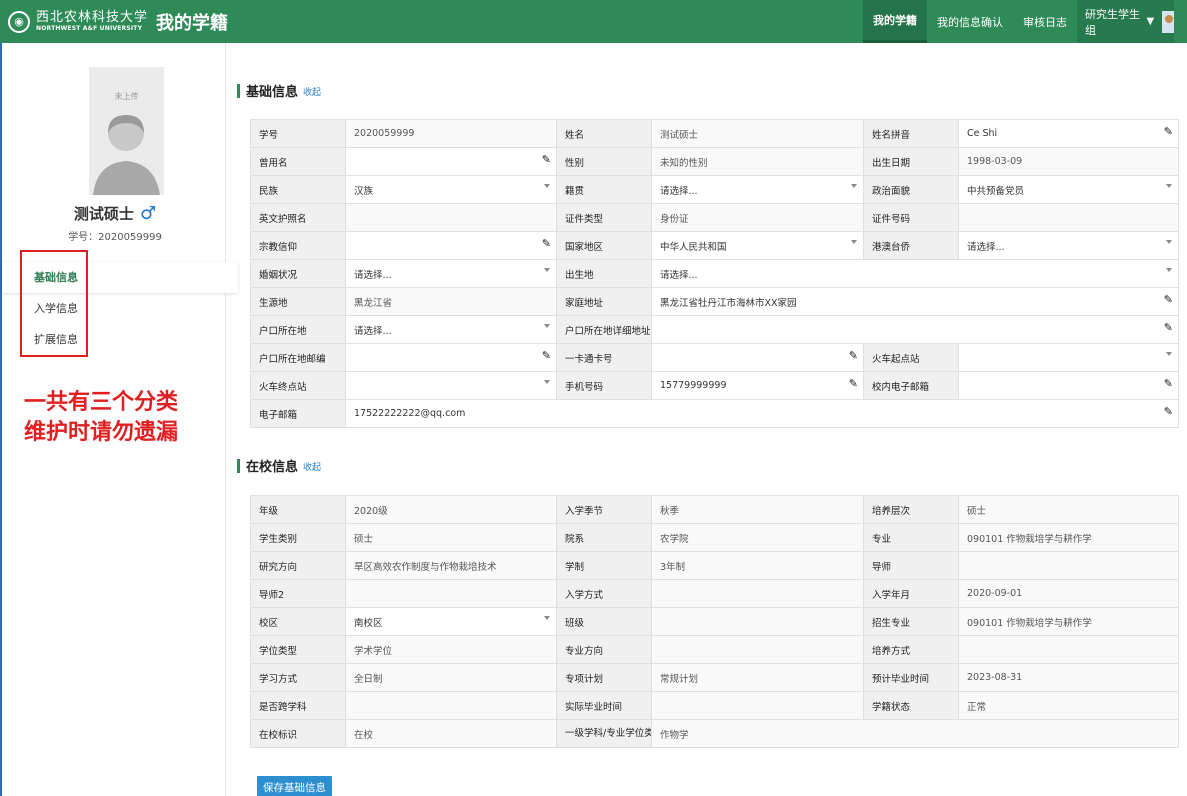 The height and width of the screenshot is (796, 1187). I want to click on table-row: 是否跨学科 实际毕业时间 学籍状态 正常, so click(714, 705).